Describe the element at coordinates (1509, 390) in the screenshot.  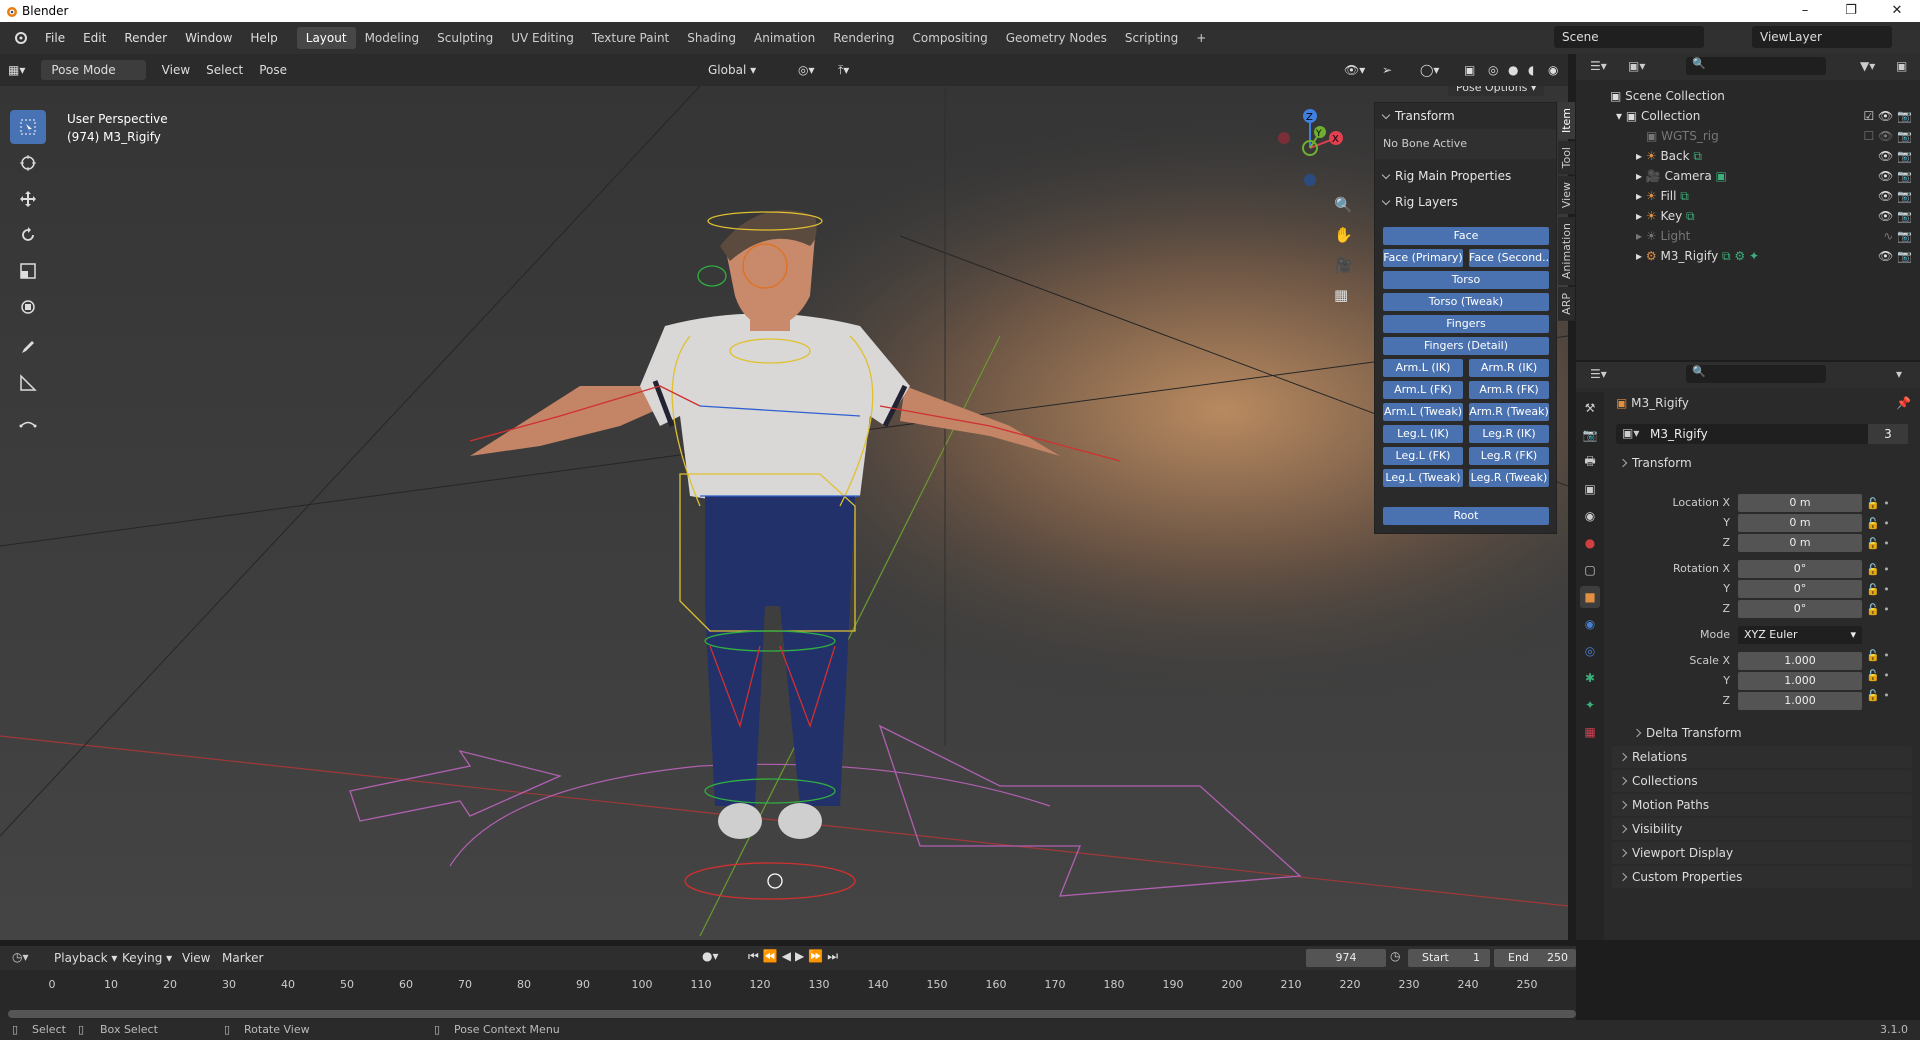
I see `layer-arm-r-fk-button: Arm.R (FK)` at that location.